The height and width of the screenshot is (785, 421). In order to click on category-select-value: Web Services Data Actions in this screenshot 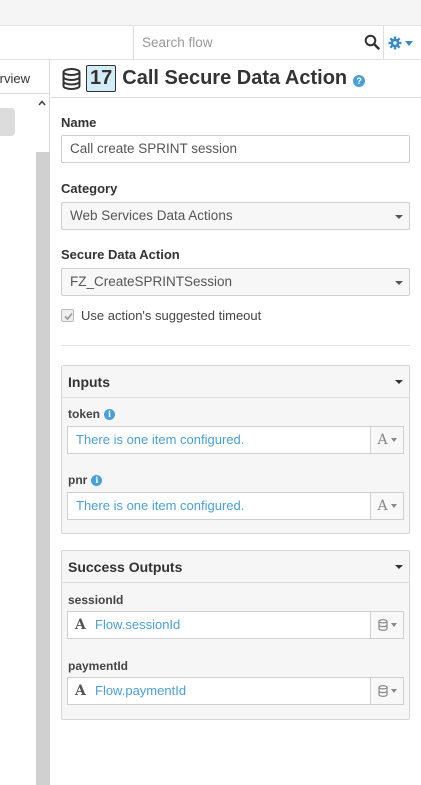, I will do `click(151, 215)`.